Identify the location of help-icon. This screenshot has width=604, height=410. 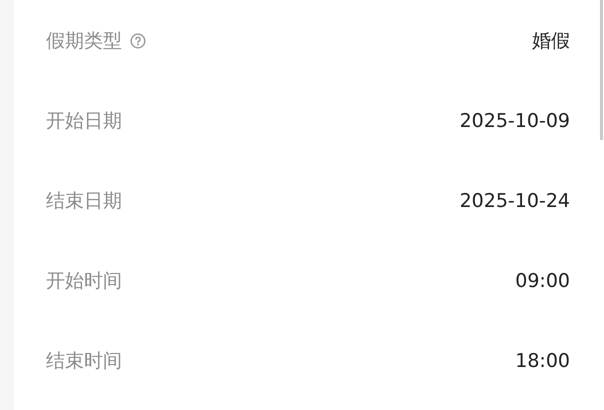
(138, 41).